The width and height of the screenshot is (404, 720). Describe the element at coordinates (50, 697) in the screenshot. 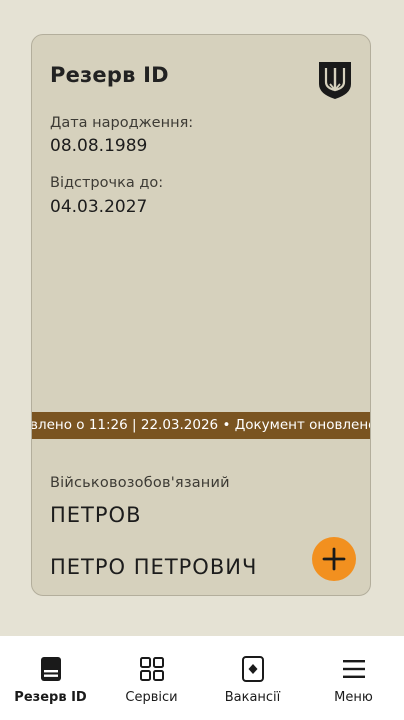

I see `nav-label-reserve-id: Резерв ID` at that location.